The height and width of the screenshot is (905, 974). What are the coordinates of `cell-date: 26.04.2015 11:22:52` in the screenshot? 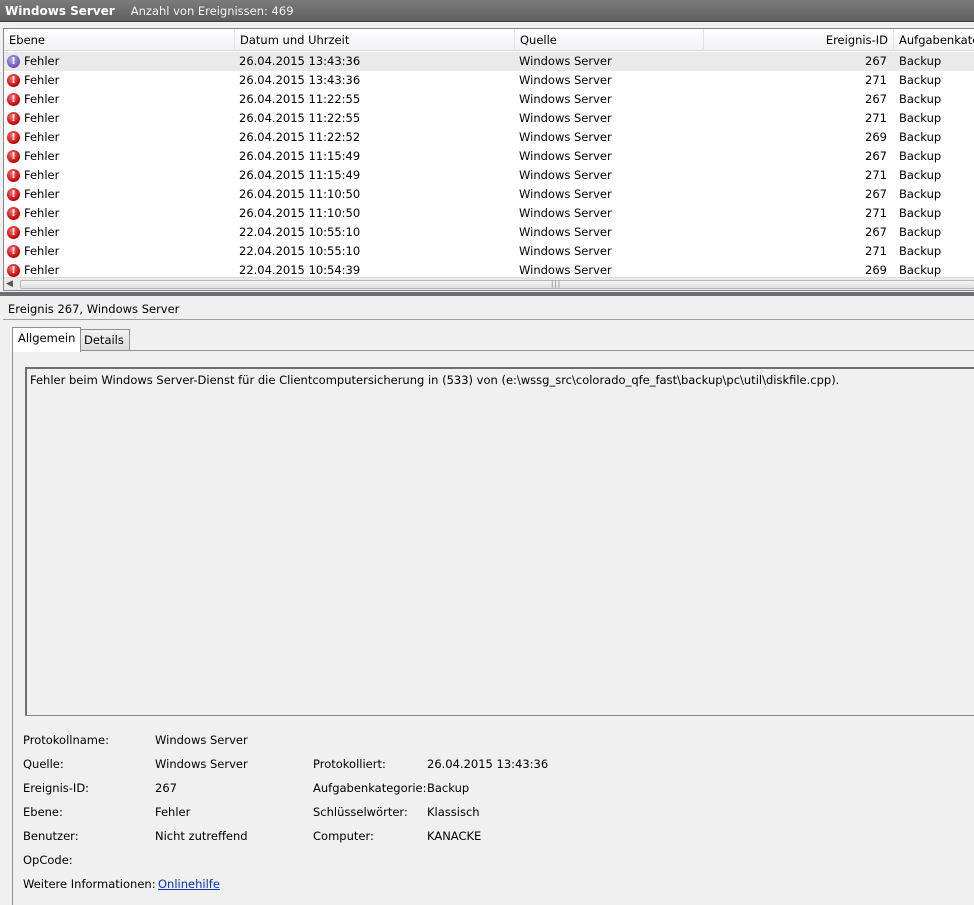 It's located at (300, 137).